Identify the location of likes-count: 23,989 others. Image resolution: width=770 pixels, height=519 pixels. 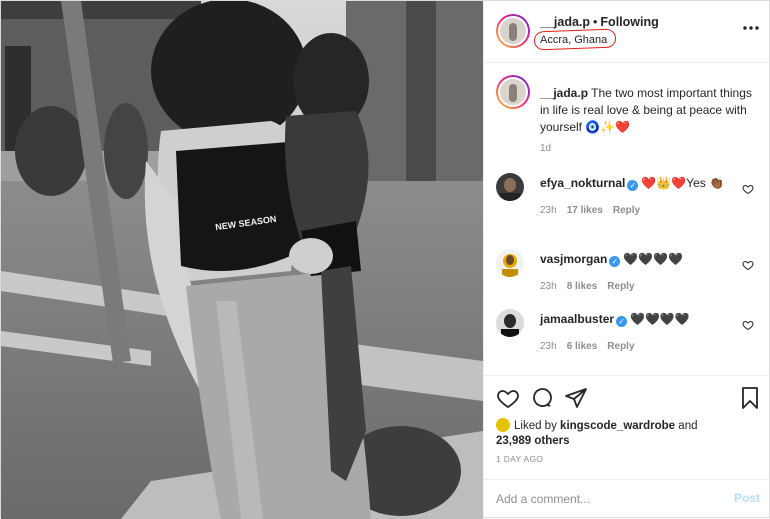
(533, 441).